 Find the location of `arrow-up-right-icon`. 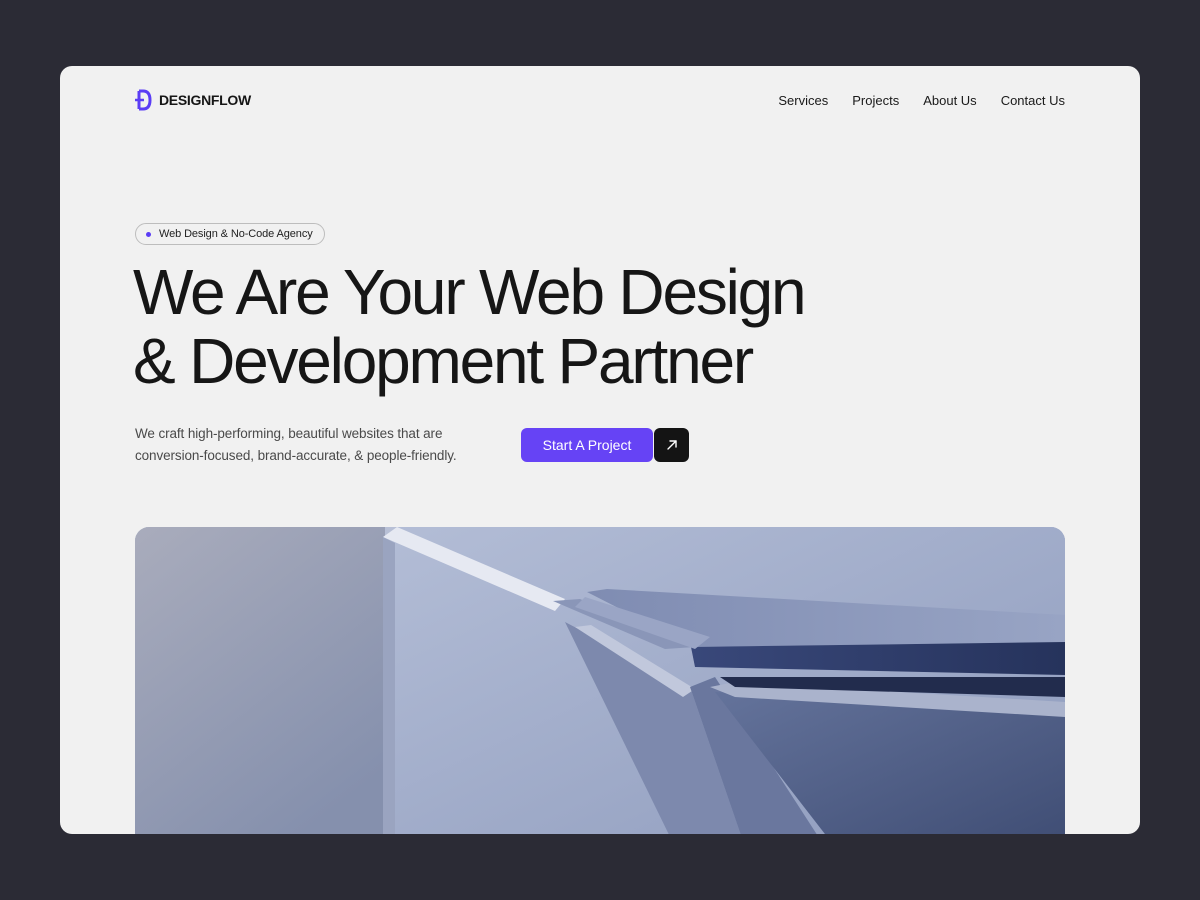

arrow-up-right-icon is located at coordinates (671, 445).